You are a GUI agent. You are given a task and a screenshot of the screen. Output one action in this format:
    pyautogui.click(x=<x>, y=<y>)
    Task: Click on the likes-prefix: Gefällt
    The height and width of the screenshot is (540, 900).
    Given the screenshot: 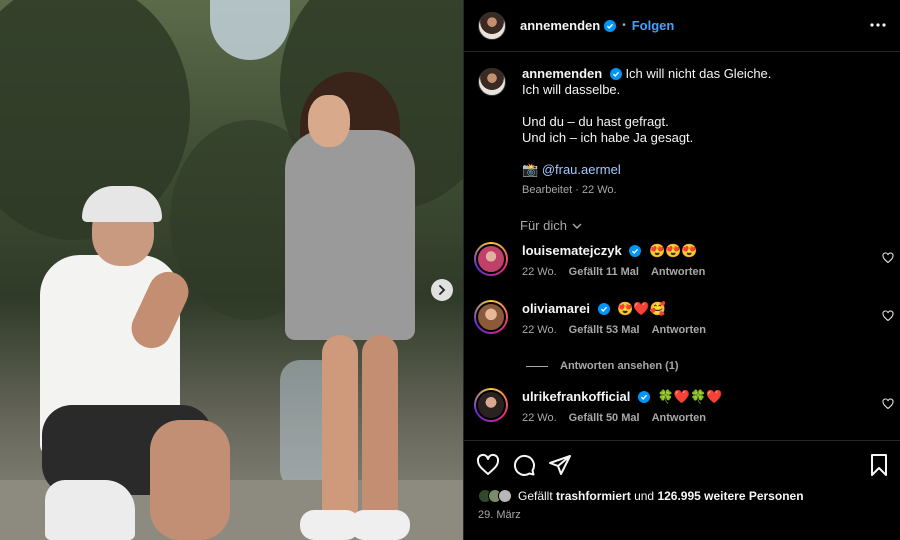 What is the action you would take?
    pyautogui.click(x=535, y=496)
    